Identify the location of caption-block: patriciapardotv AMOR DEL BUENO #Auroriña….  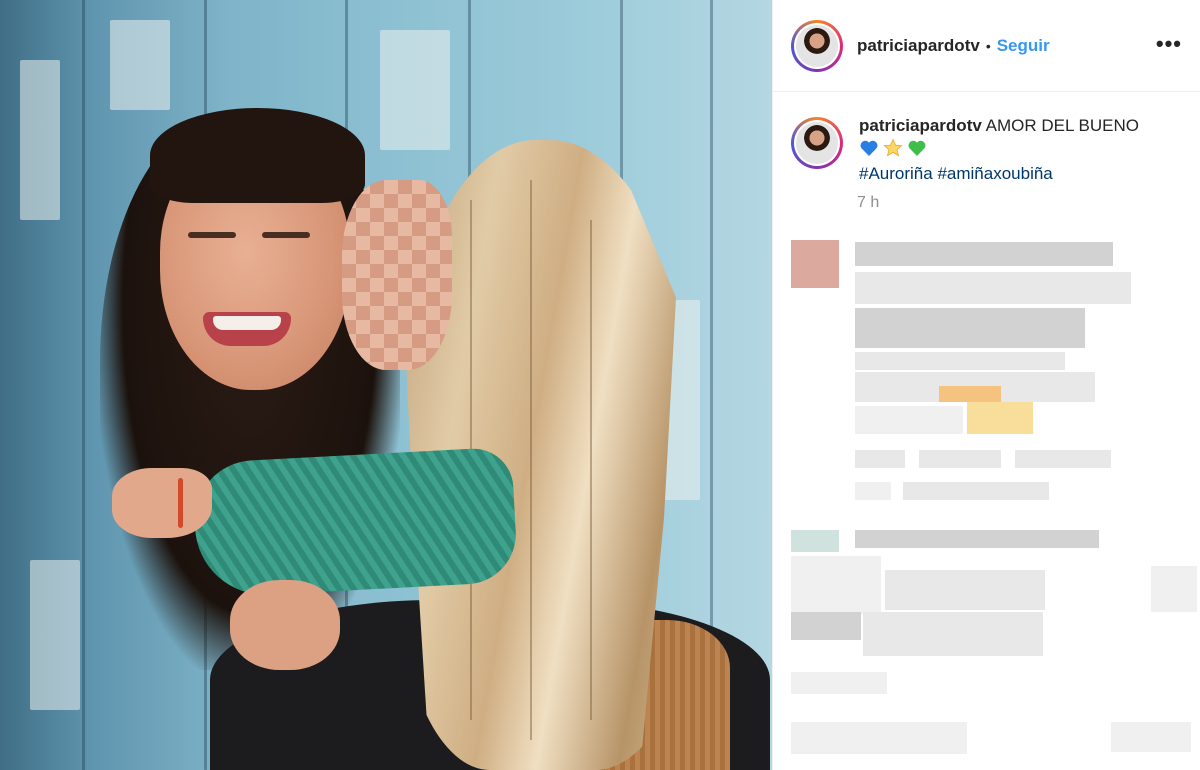
(986, 139).